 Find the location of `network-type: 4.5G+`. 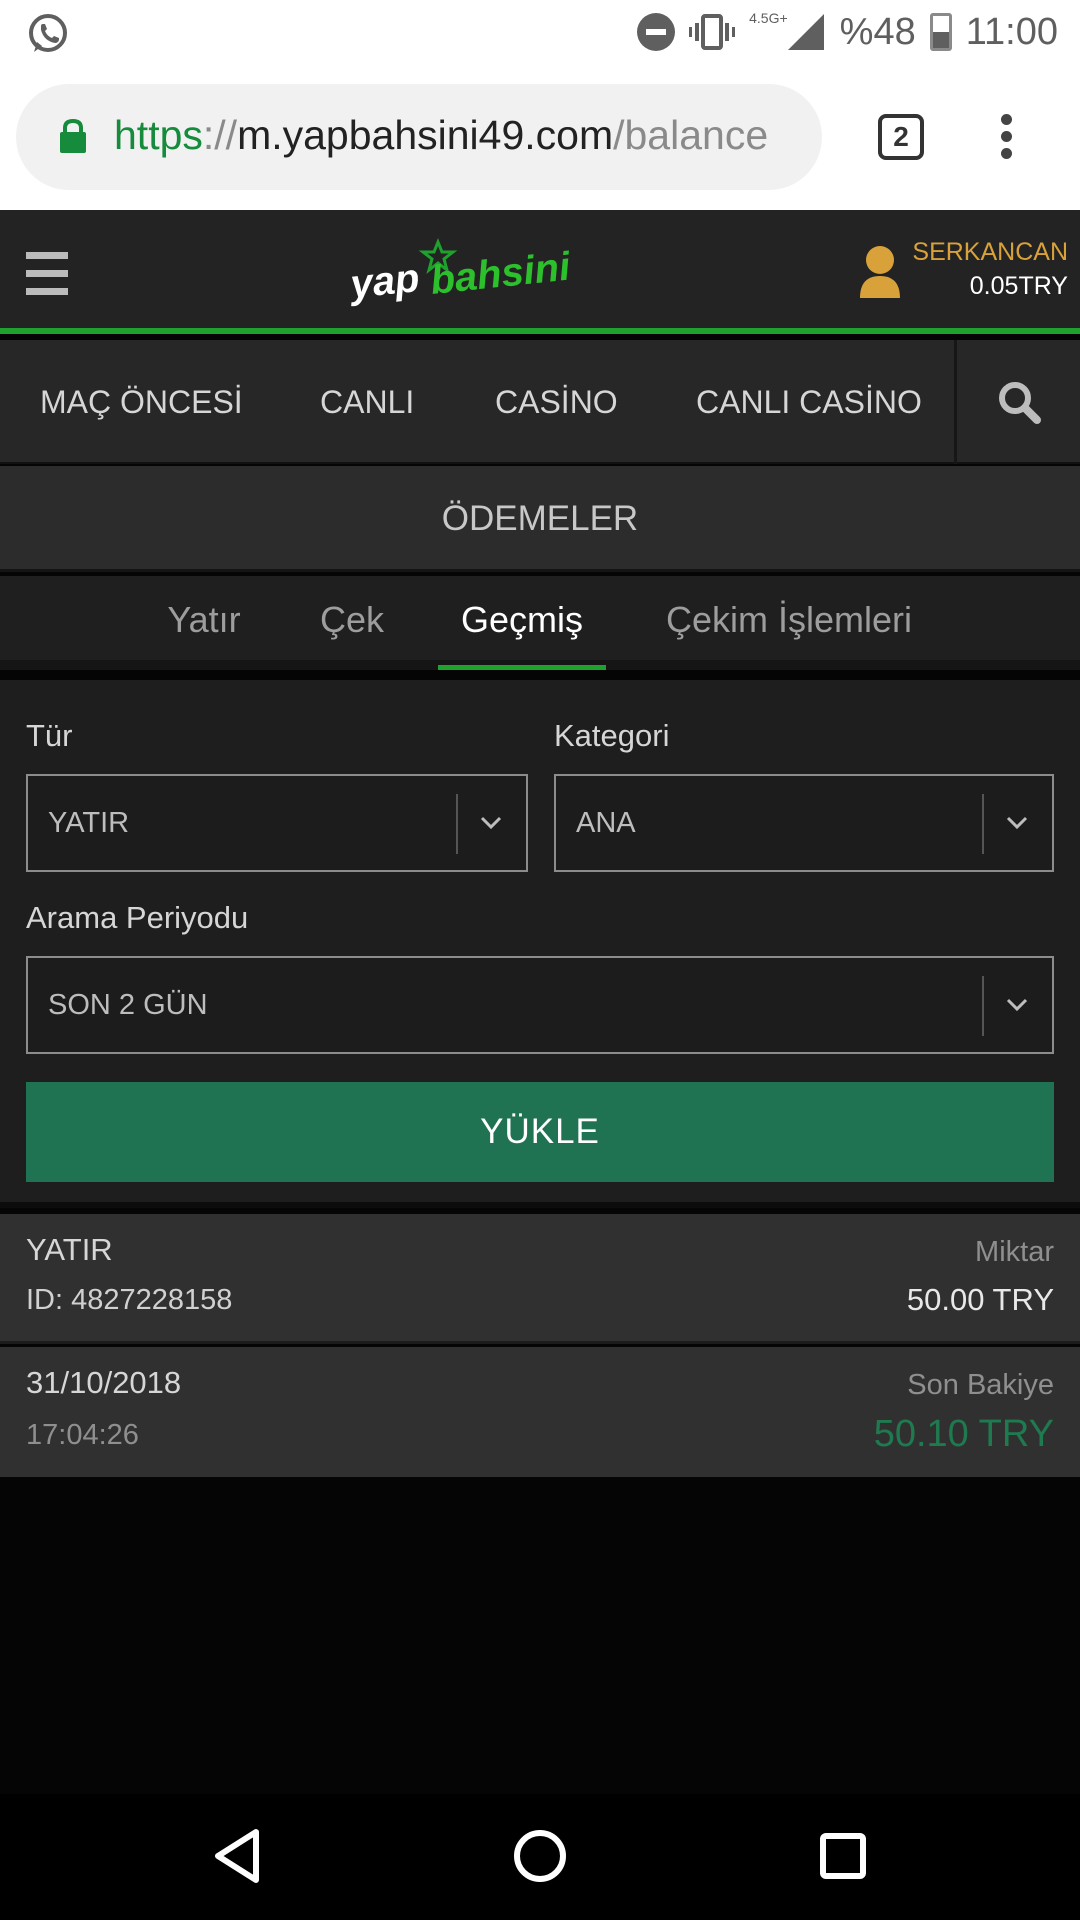

network-type: 4.5G+ is located at coordinates (768, 18).